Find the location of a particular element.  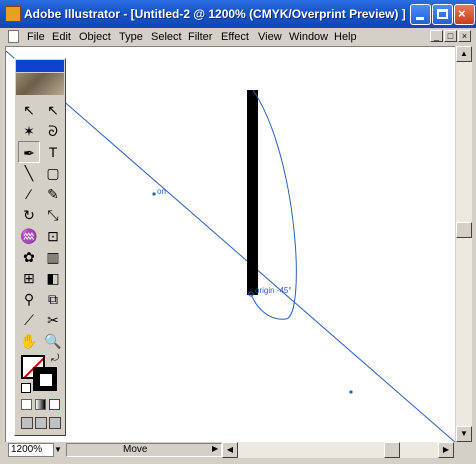

type-tool-button: T is located at coordinates (53, 152).